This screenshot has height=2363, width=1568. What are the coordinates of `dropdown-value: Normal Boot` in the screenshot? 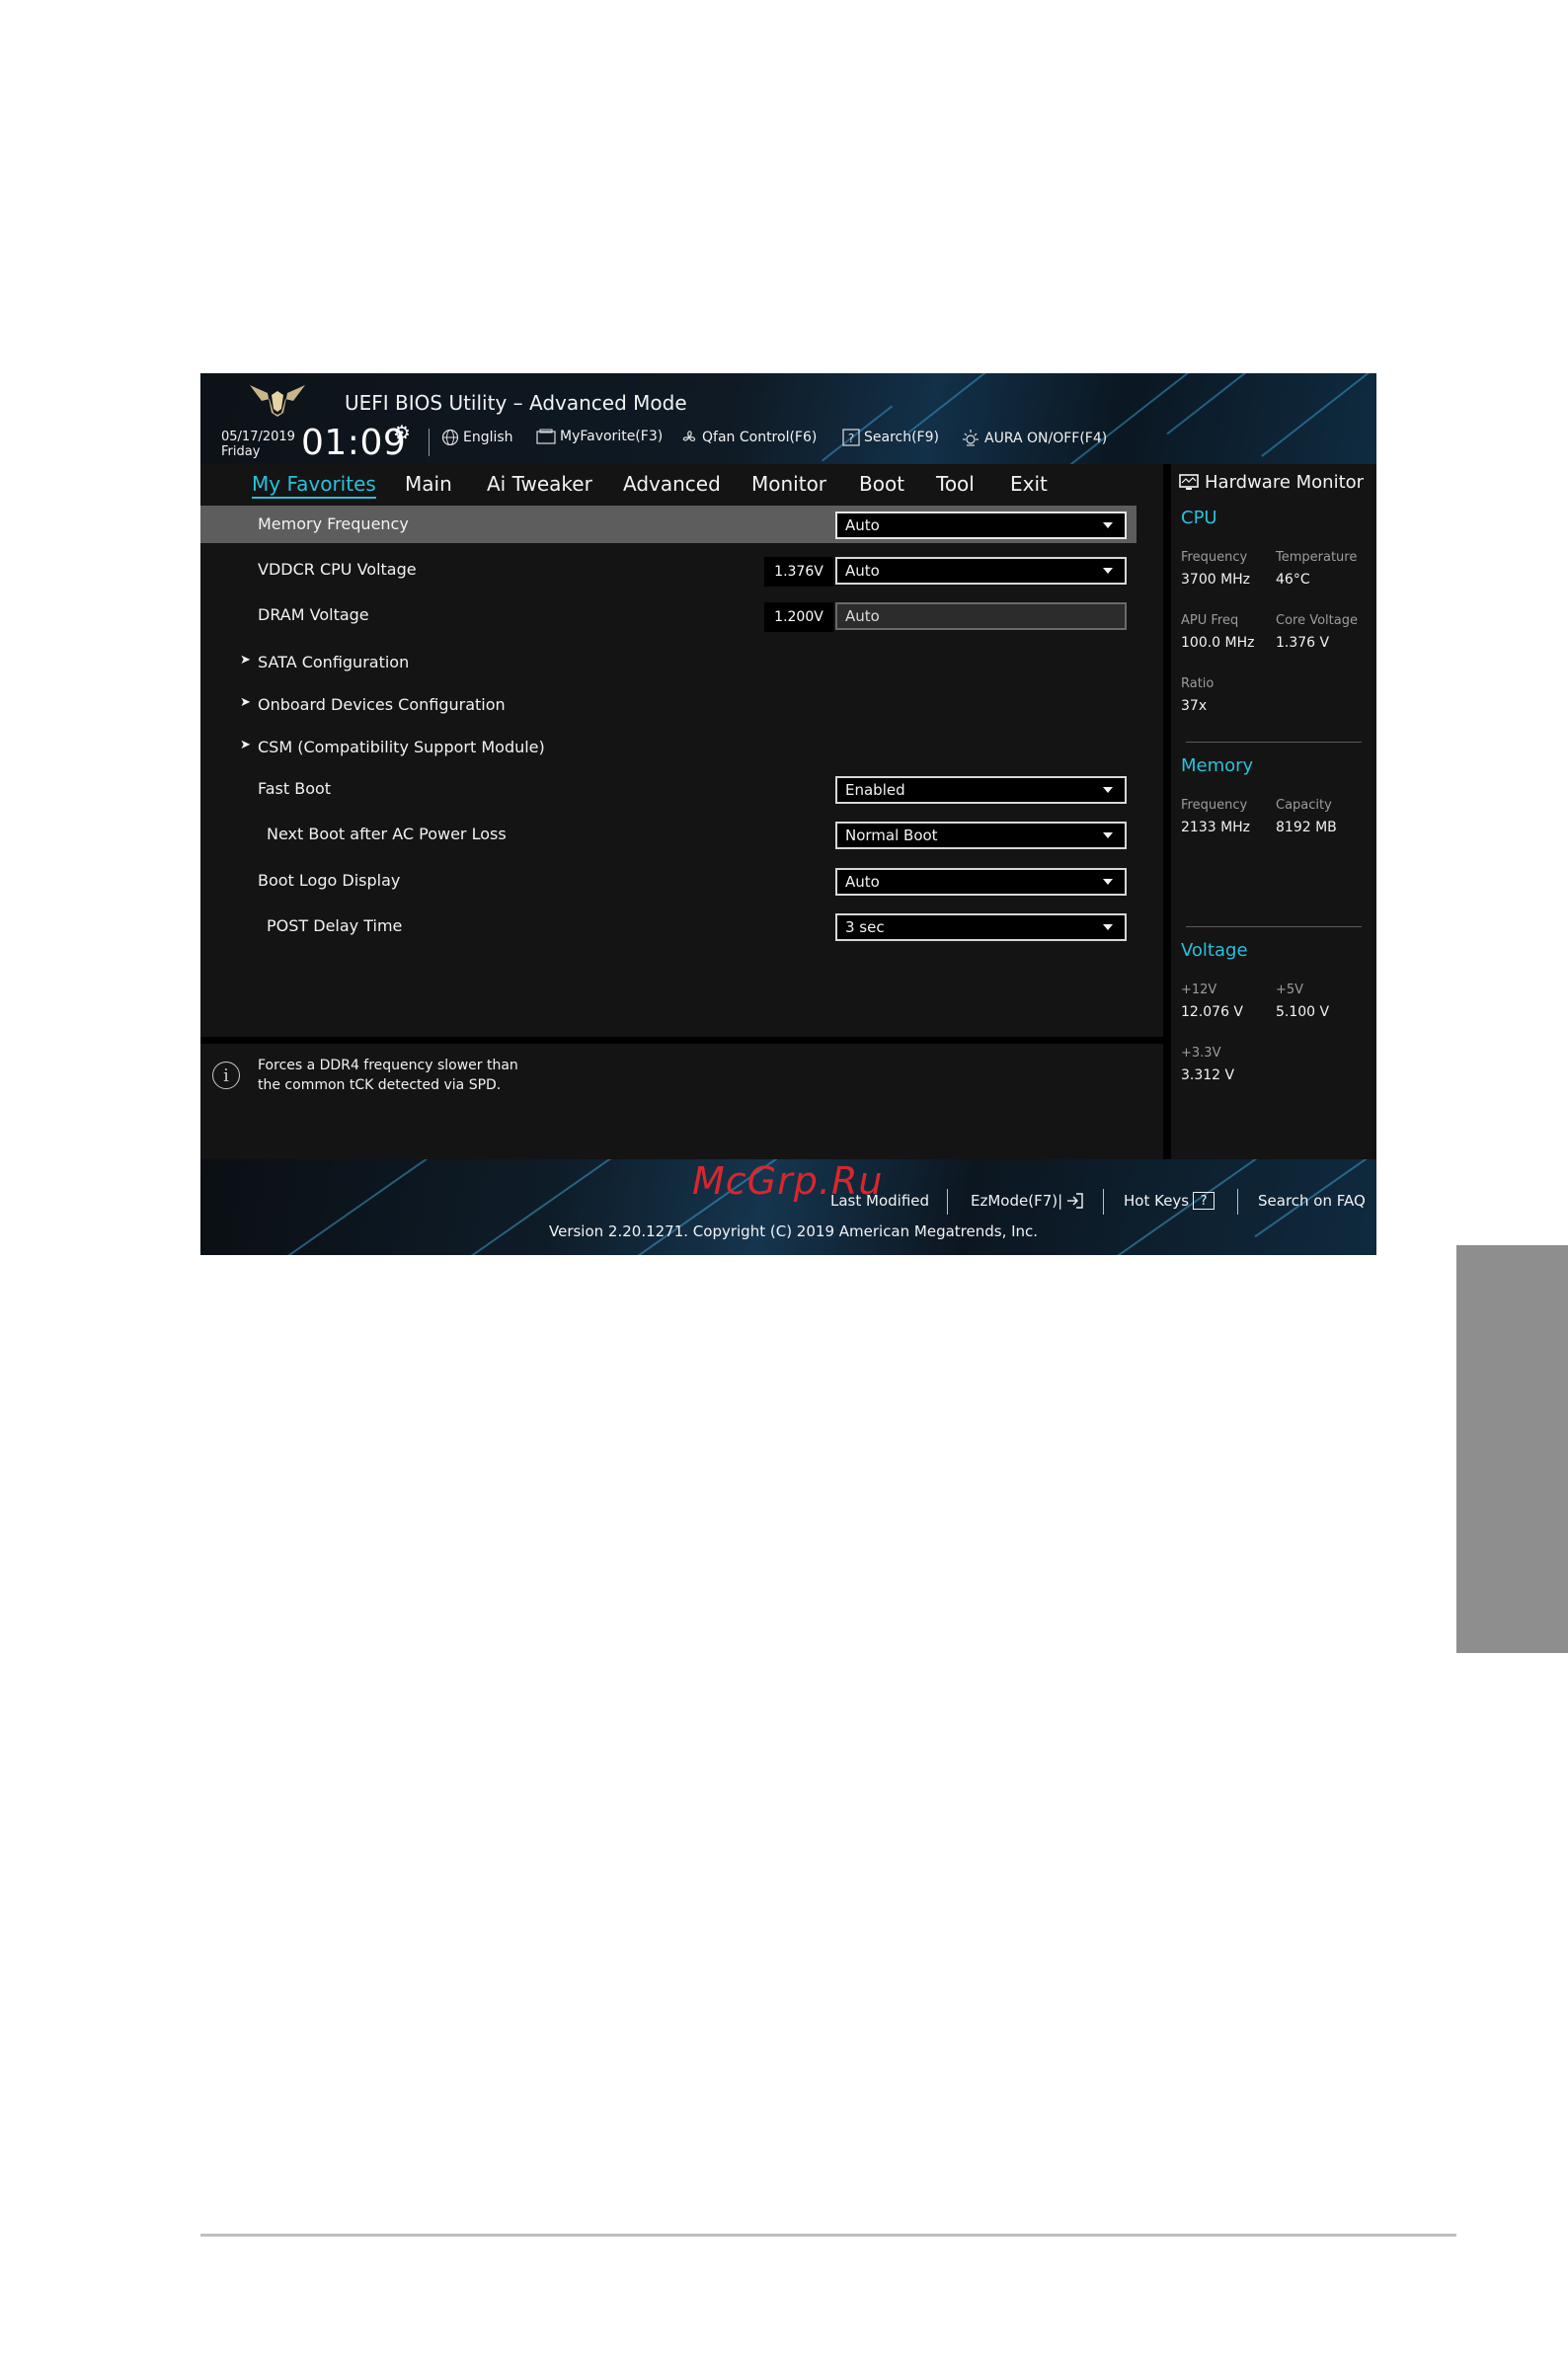 It's located at (891, 835).